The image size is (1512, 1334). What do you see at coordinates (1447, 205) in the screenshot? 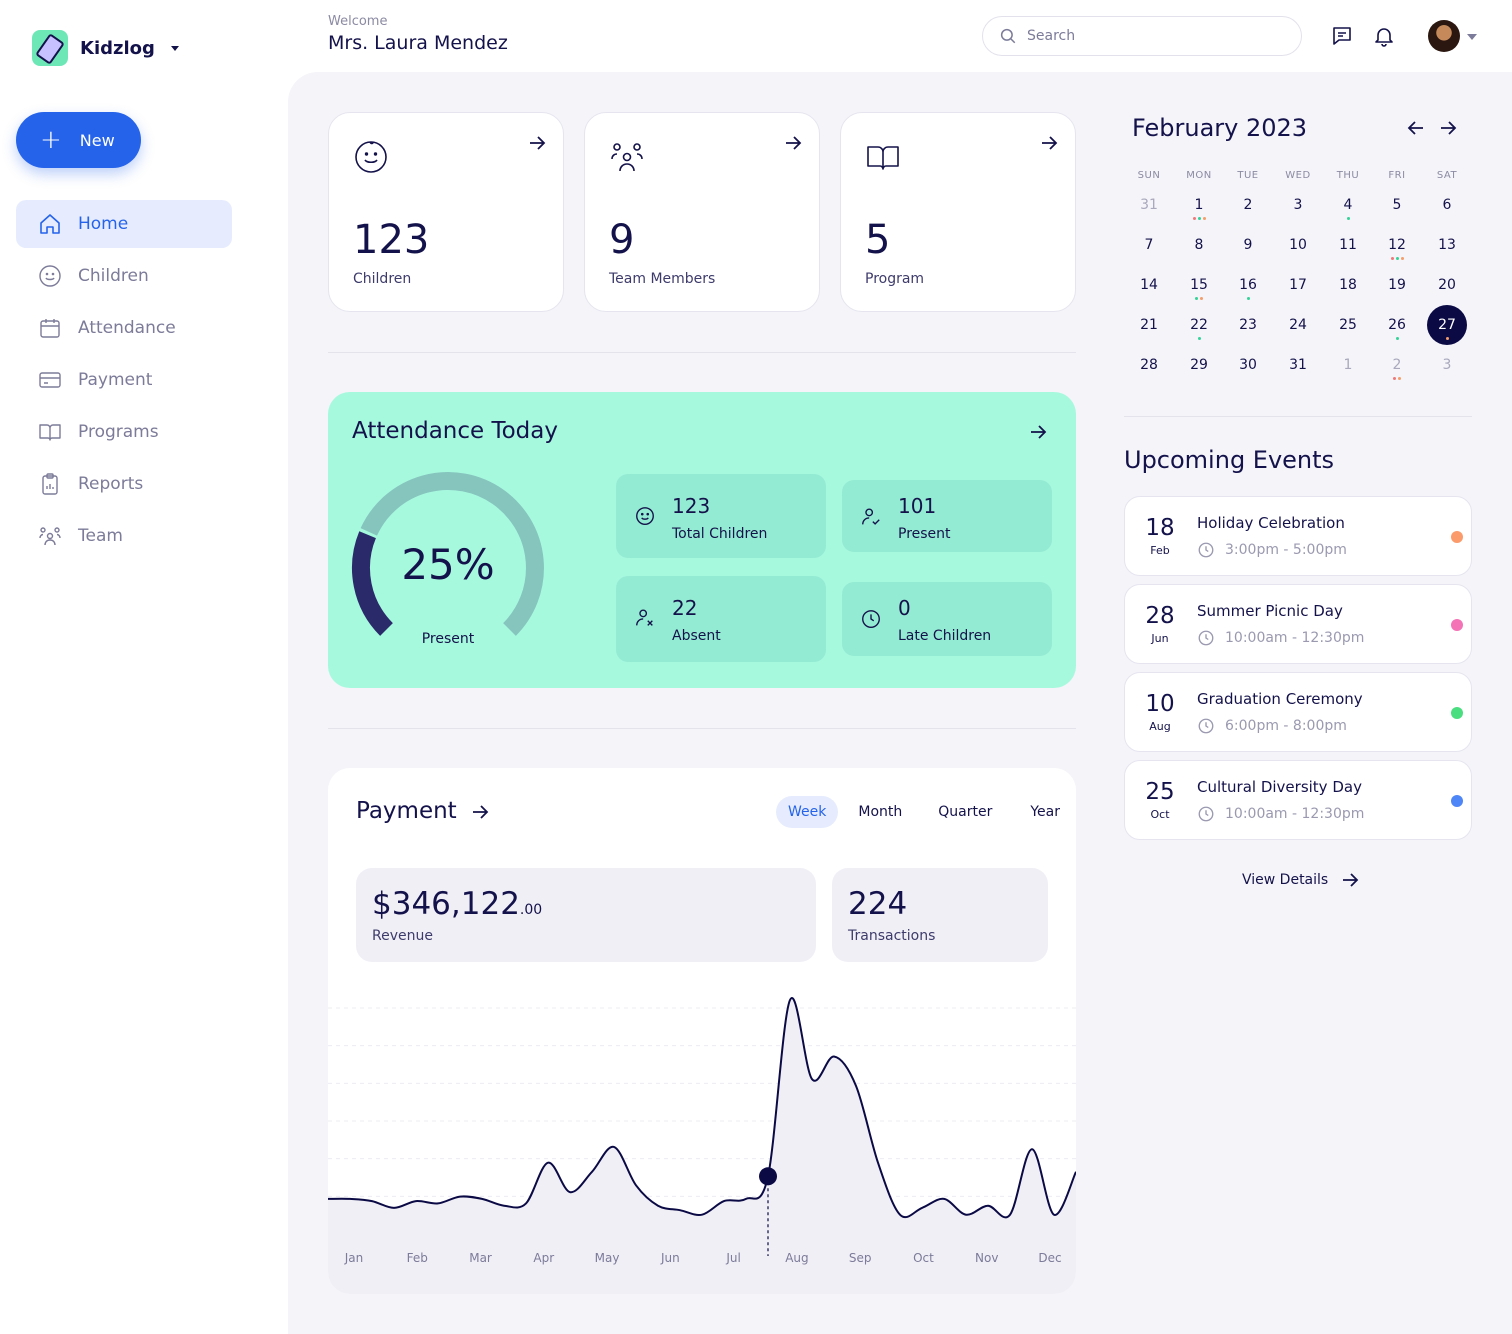
I see `calendar-day: 6` at bounding box center [1447, 205].